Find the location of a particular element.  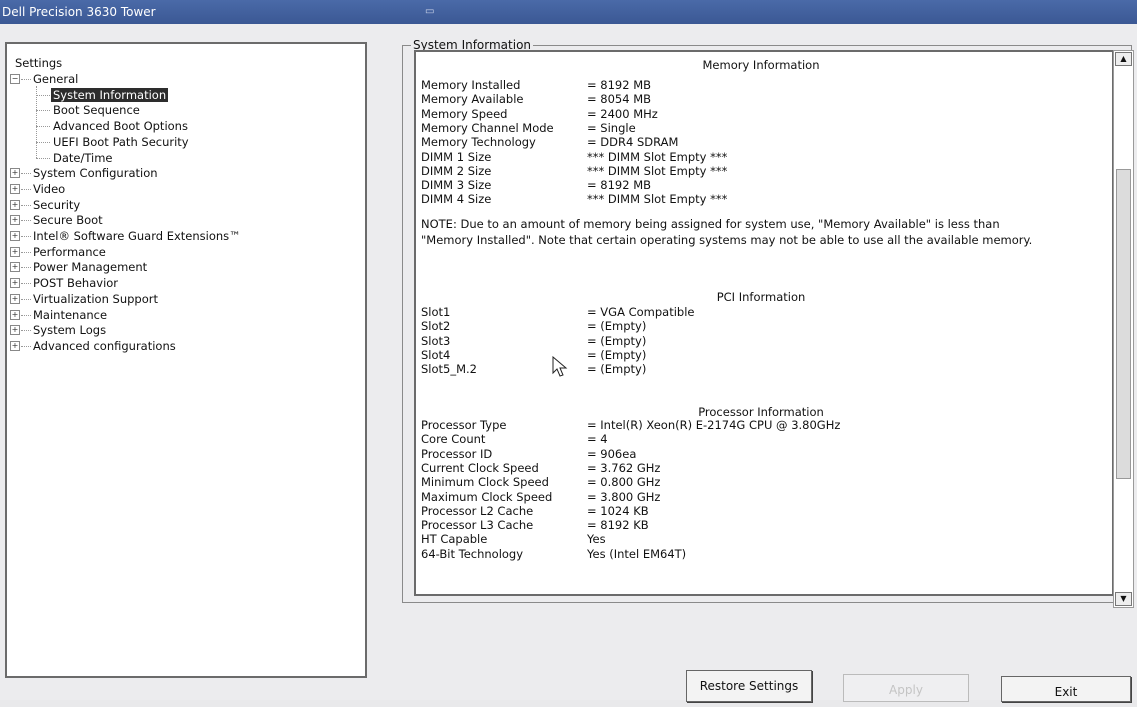

memory-label: DIMM 4 Size is located at coordinates (456, 199).